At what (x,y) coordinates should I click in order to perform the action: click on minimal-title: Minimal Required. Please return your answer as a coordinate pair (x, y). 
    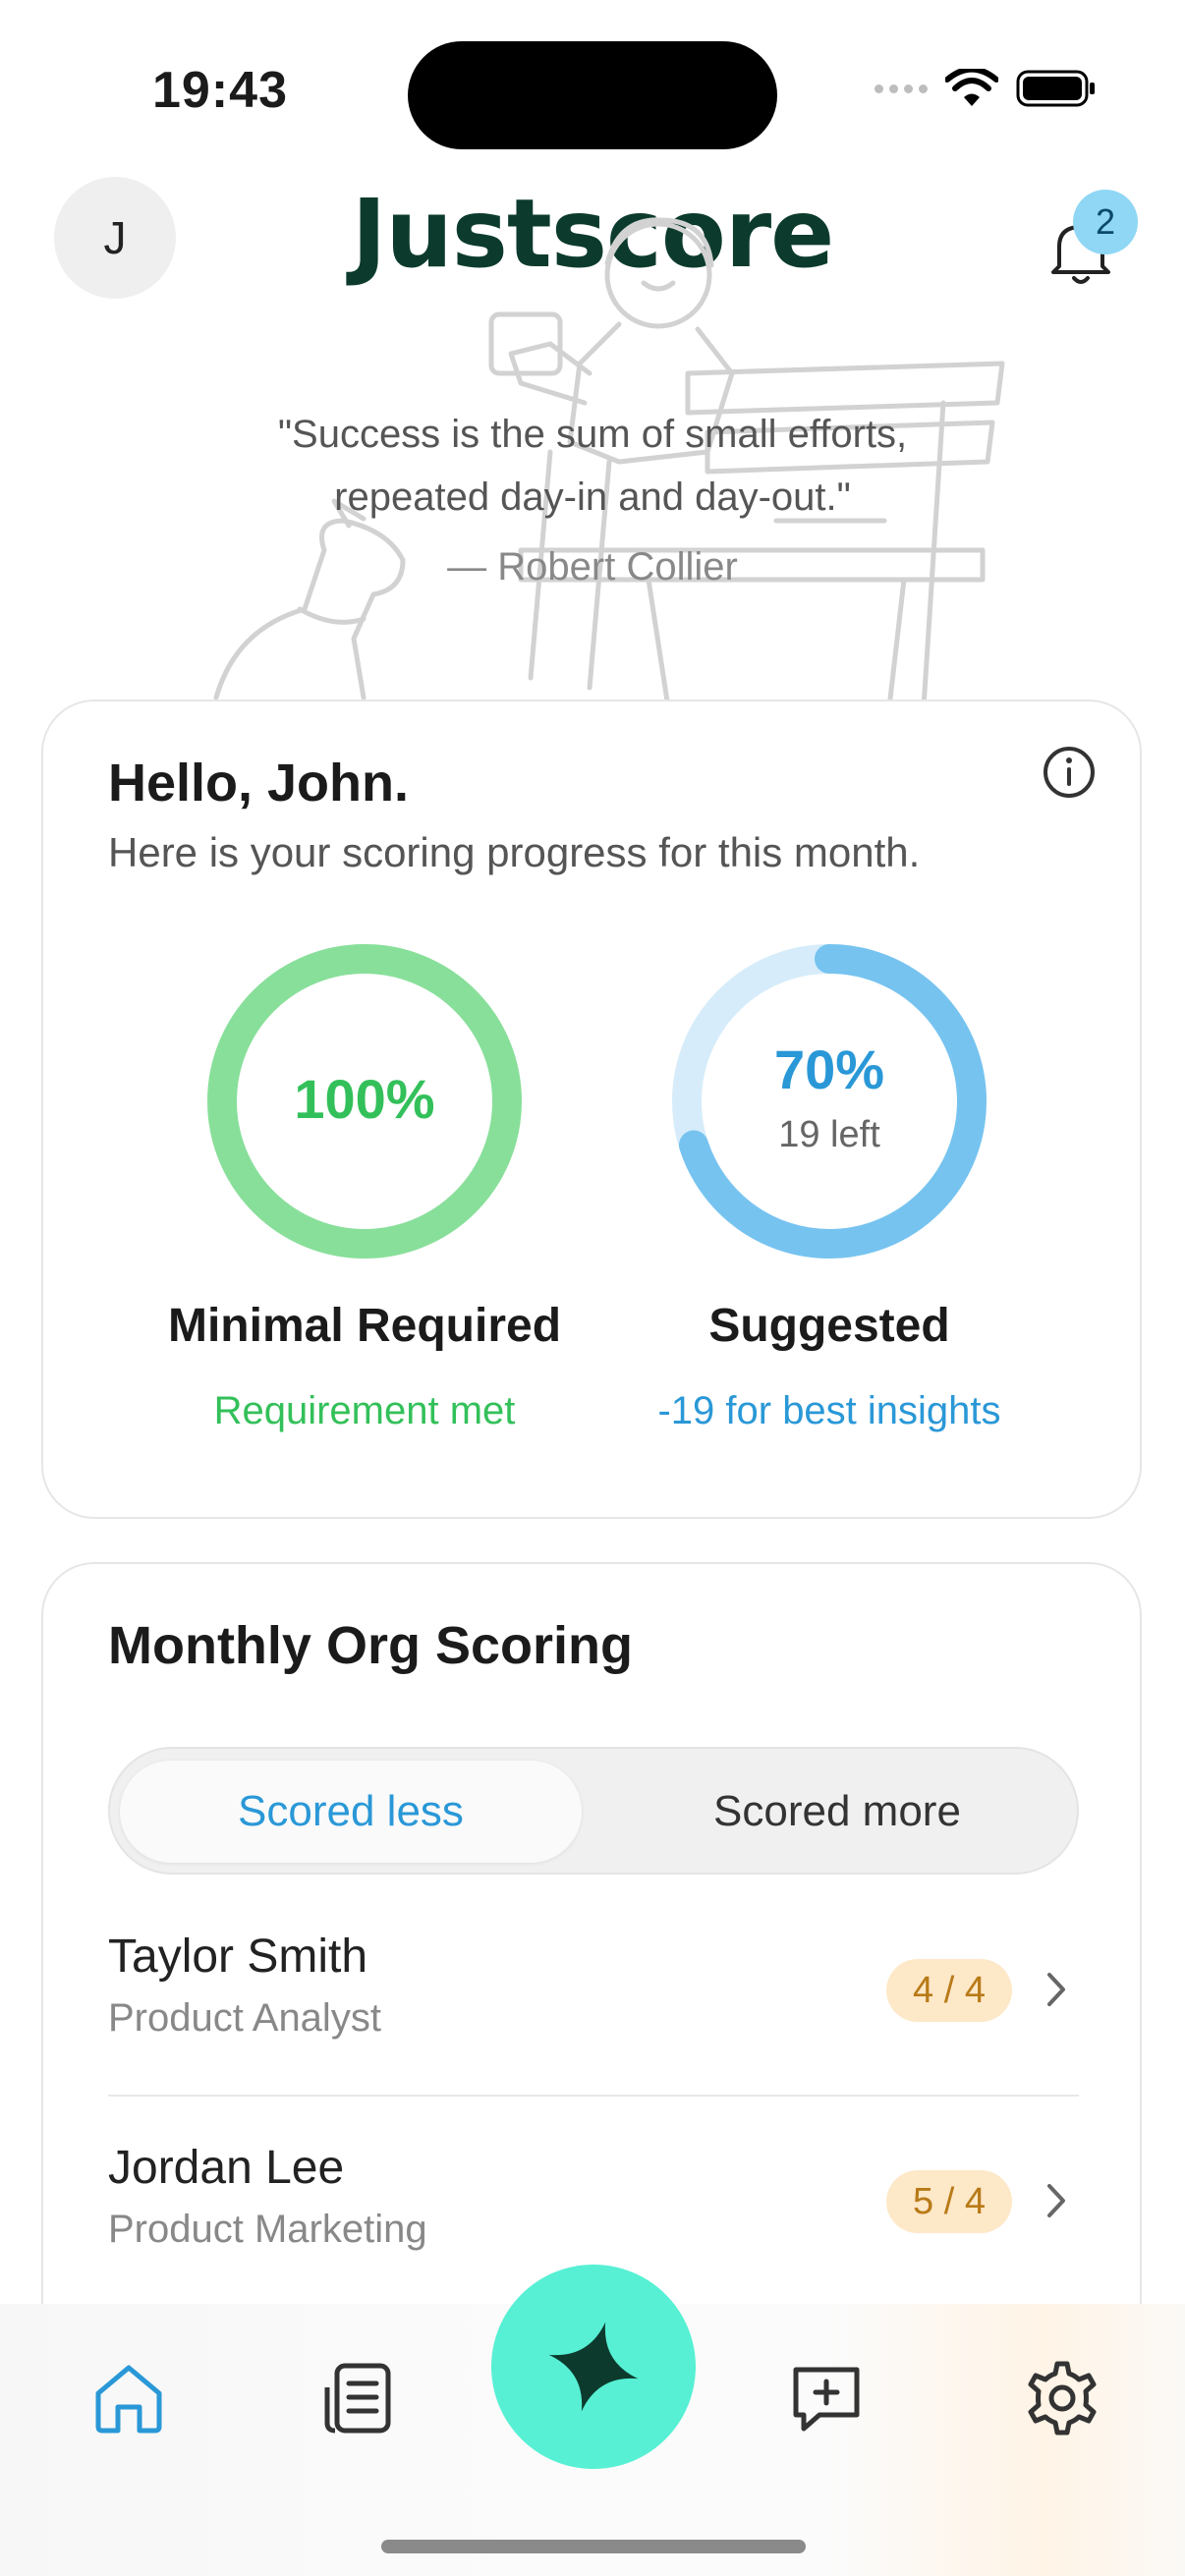
    Looking at the image, I should click on (365, 1326).